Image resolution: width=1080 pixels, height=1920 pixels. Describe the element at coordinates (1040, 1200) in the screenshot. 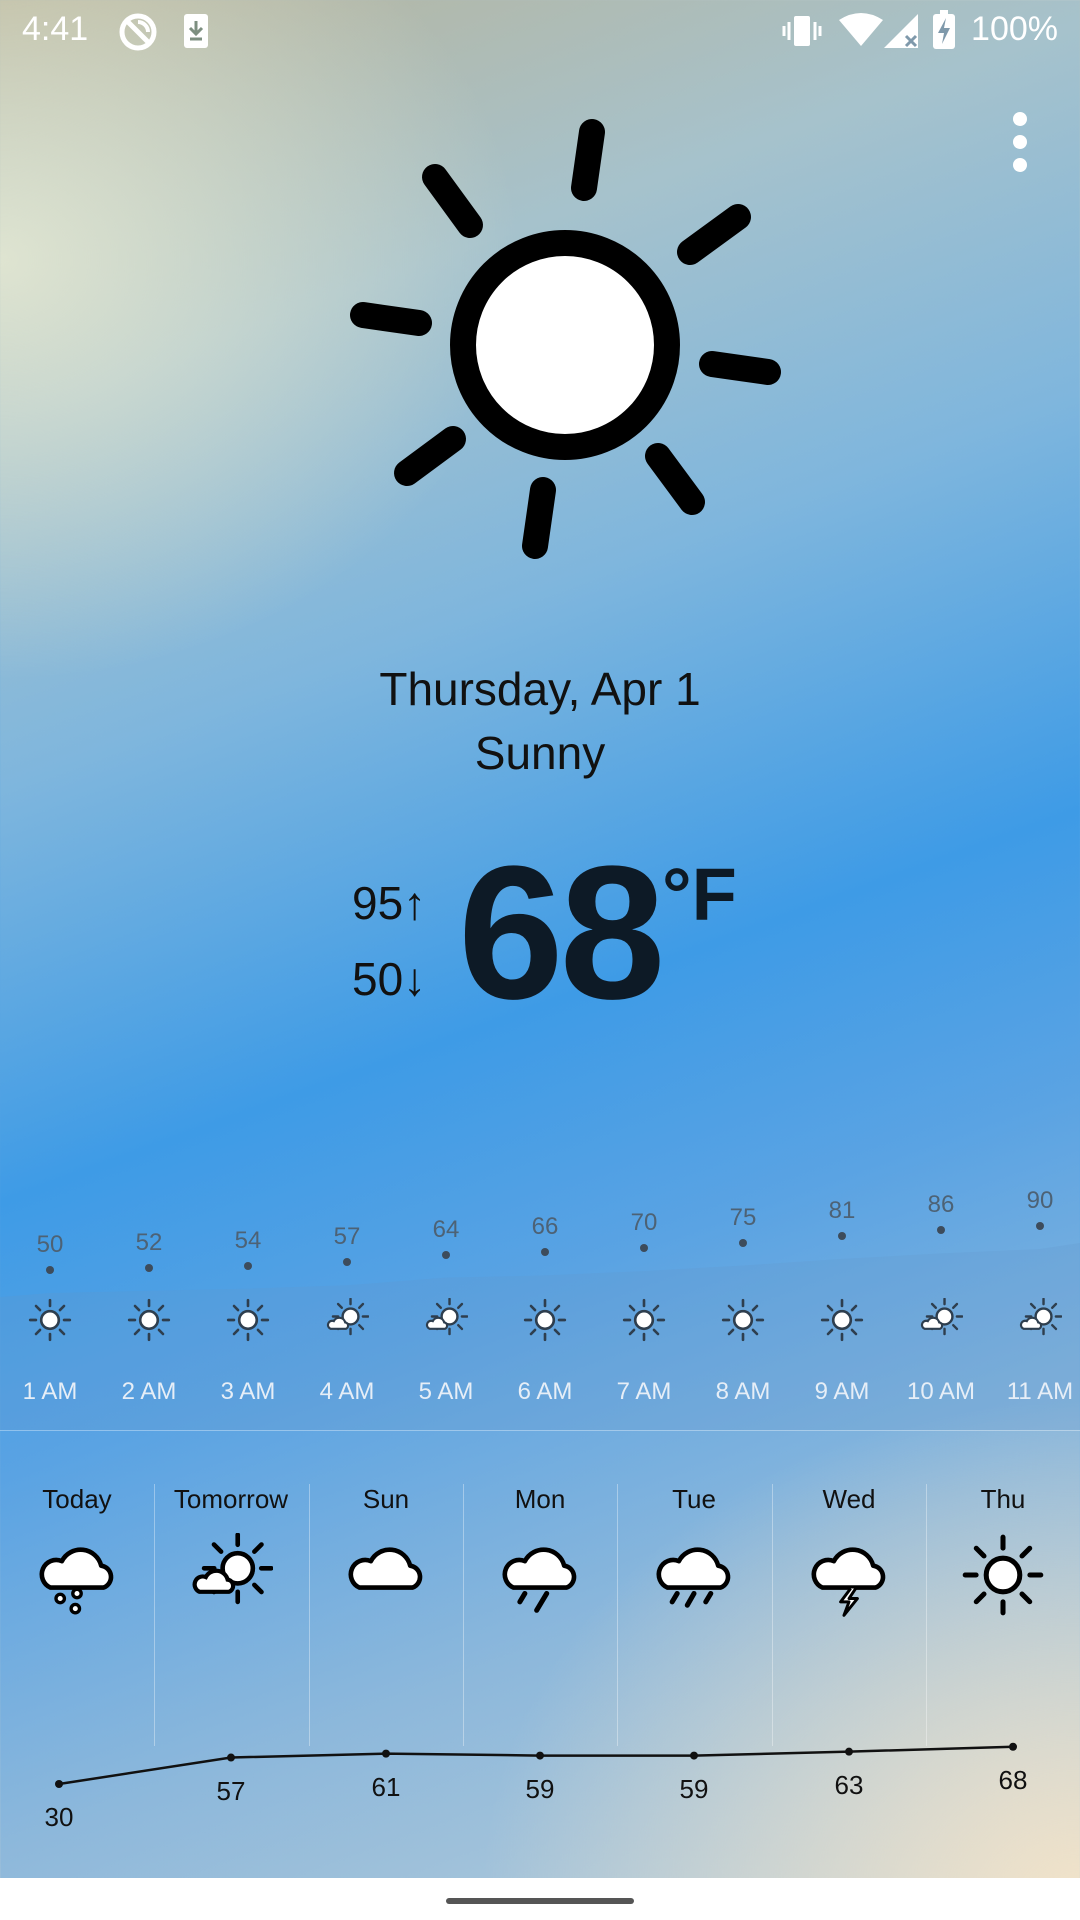

I see `hourly-temp: 90` at that location.